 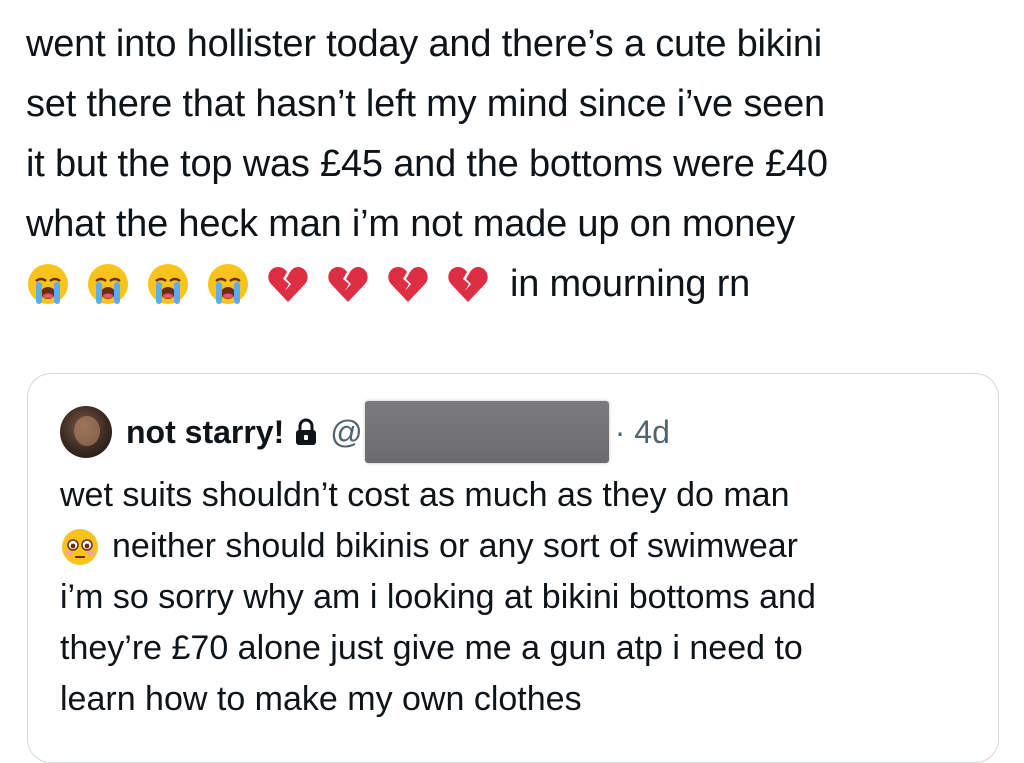 What do you see at coordinates (630, 284) in the screenshot?
I see `tweet-tail-text: in mourning rn` at bounding box center [630, 284].